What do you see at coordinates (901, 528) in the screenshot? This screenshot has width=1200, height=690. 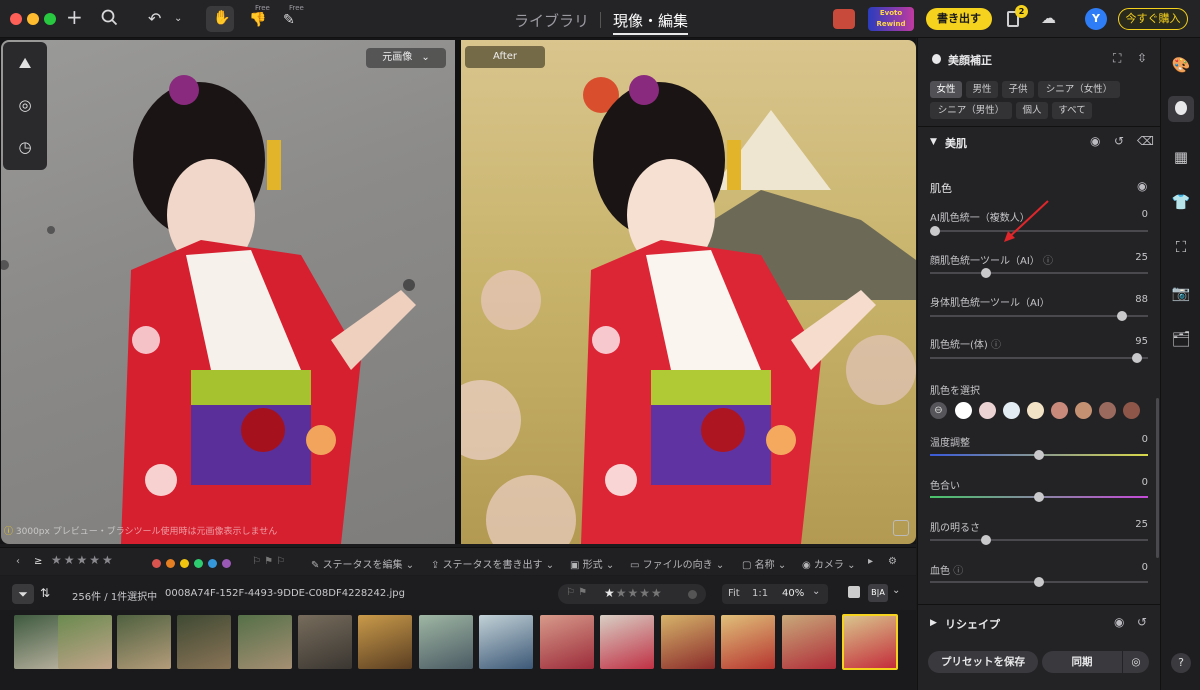 I see `compare-toggle-icon` at bounding box center [901, 528].